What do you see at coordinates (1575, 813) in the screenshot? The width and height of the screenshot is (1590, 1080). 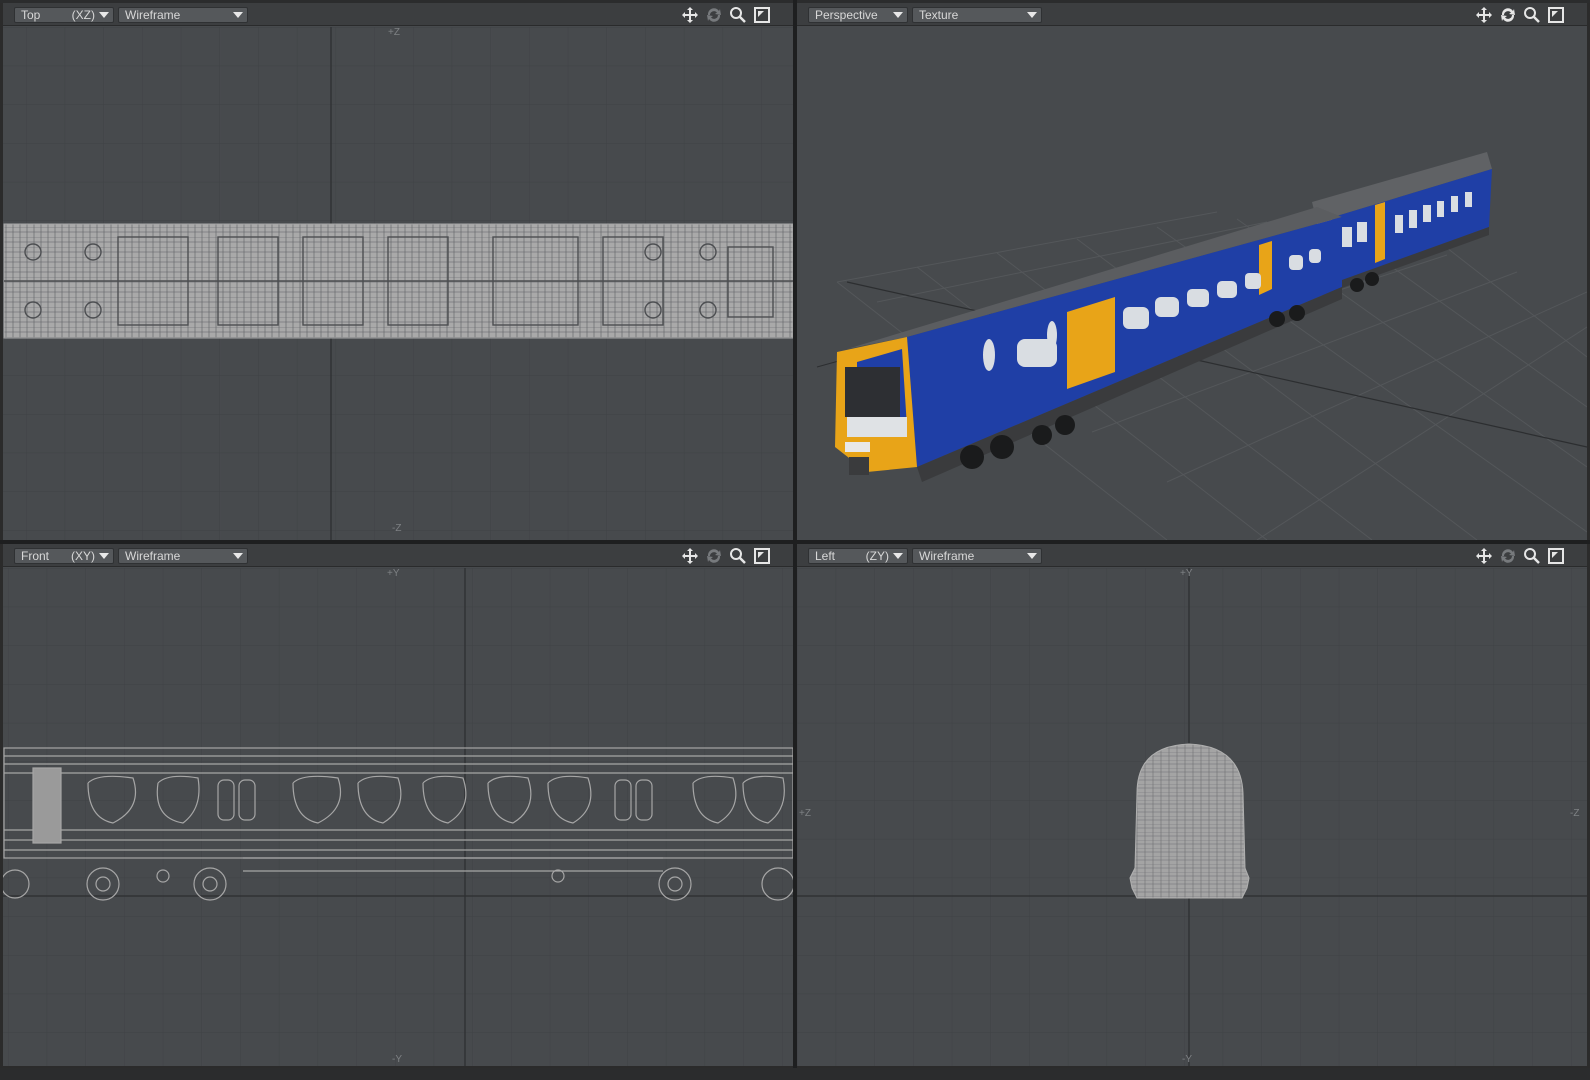 I see `axis-label-right: -Z` at bounding box center [1575, 813].